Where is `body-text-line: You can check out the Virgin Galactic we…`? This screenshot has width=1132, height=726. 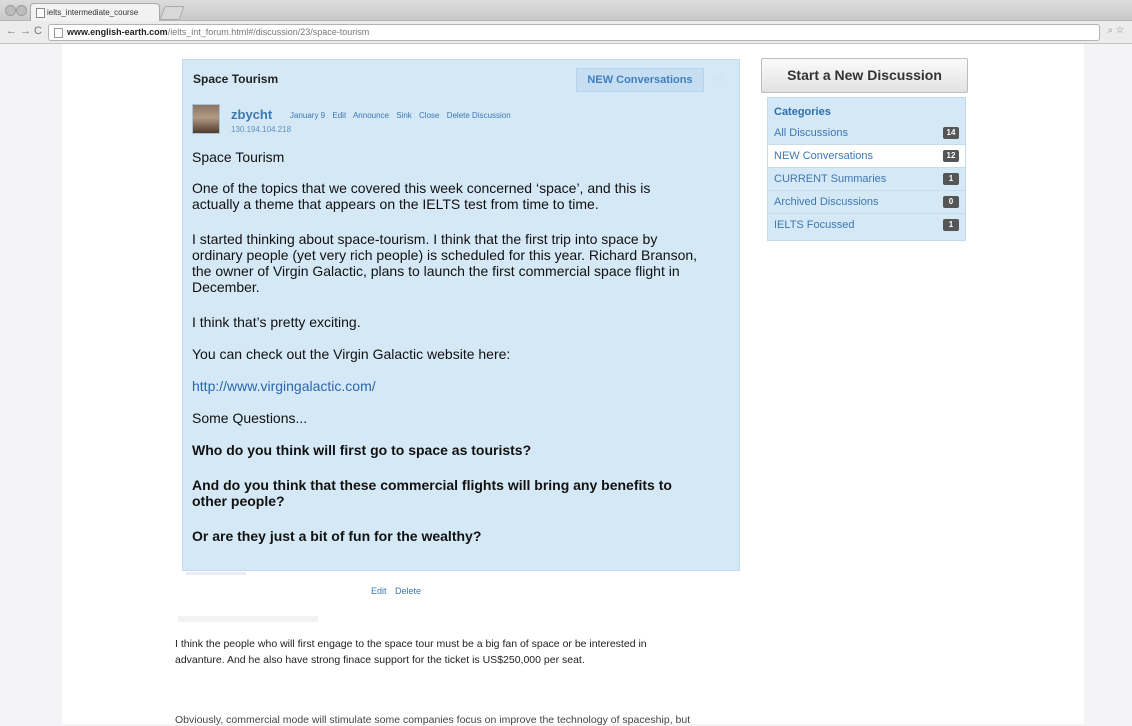 body-text-line: You can check out the Virgin Galactic we… is located at coordinates (351, 354).